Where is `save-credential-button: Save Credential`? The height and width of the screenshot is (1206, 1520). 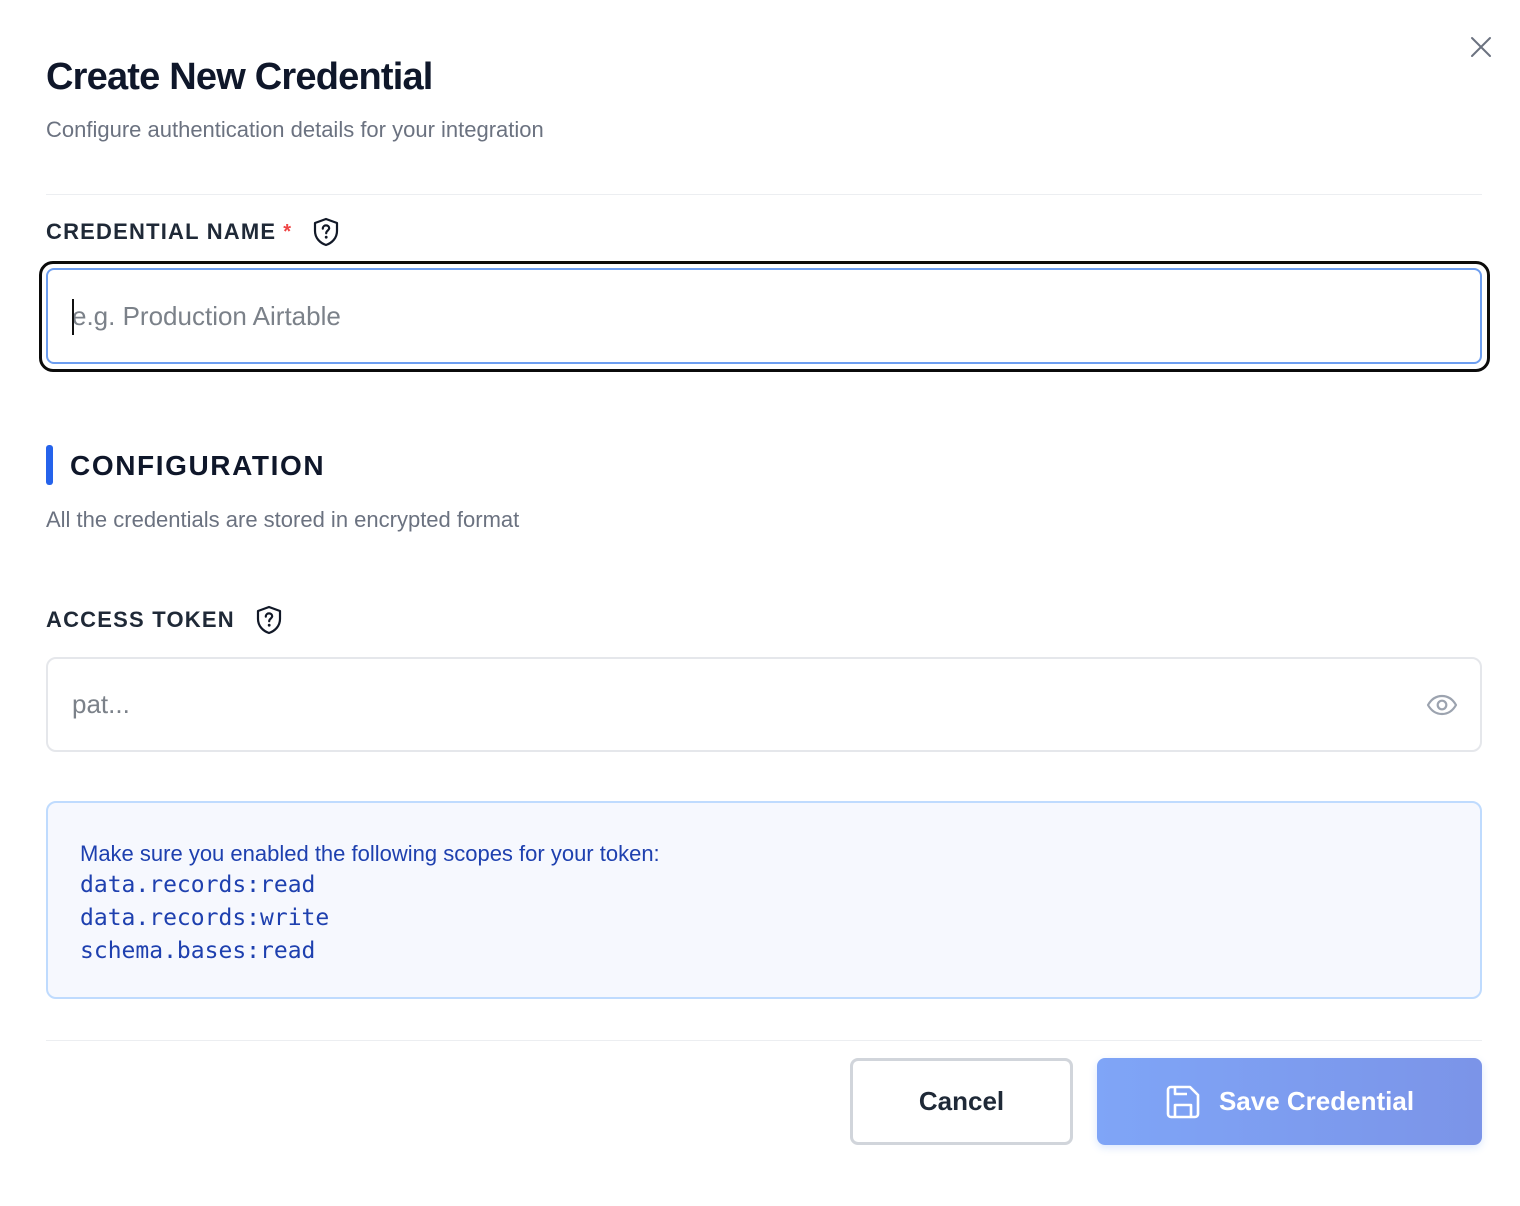 save-credential-button: Save Credential is located at coordinates (1289, 1101).